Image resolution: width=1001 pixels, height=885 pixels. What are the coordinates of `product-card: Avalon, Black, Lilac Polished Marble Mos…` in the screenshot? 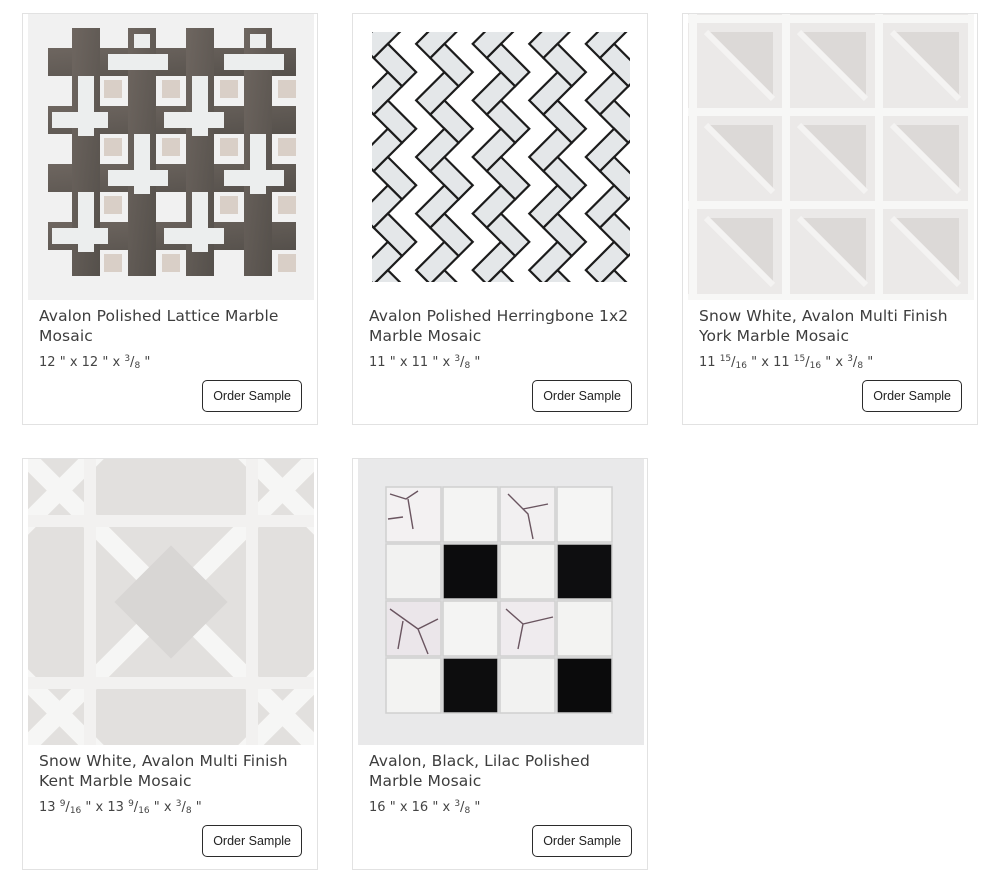 It's located at (500, 664).